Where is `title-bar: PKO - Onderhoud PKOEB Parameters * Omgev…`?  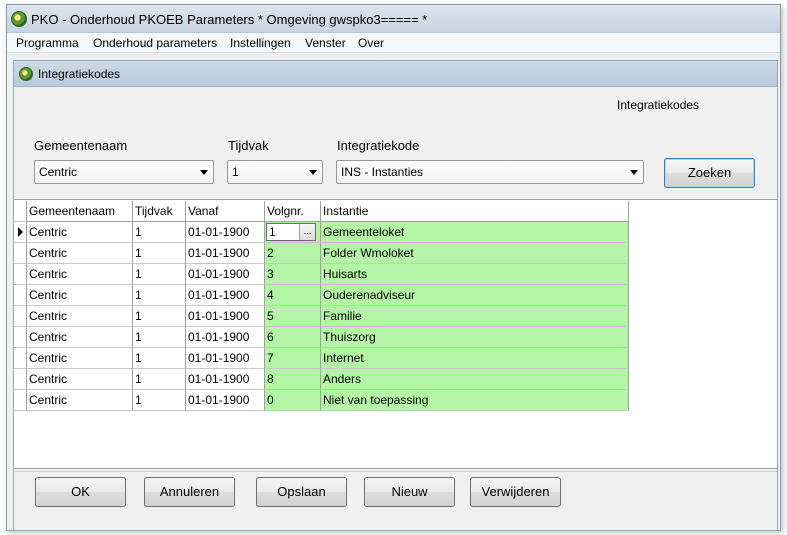 title-bar: PKO - Onderhoud PKOEB Parameters * Omgev… is located at coordinates (393, 19).